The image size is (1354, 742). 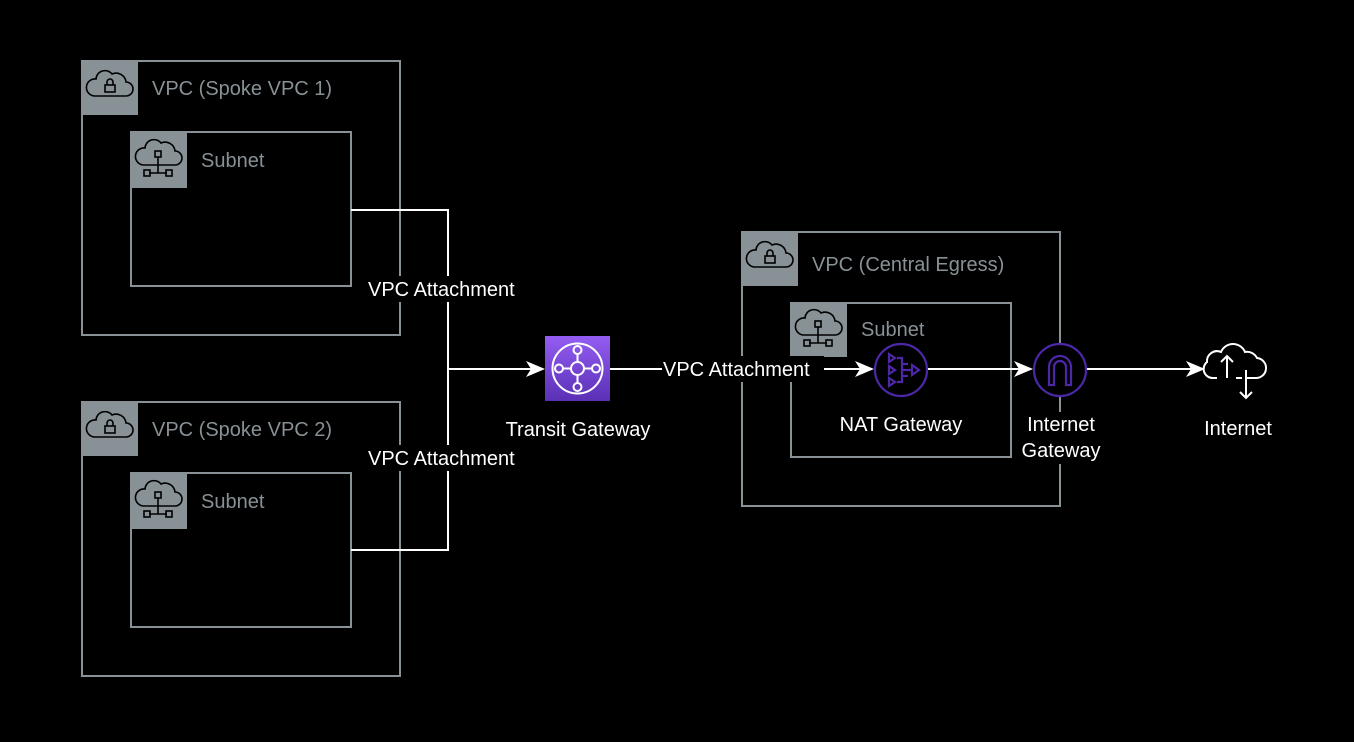 What do you see at coordinates (242, 89) in the screenshot?
I see `vpc-title: VPC (Spoke VPC 1)` at bounding box center [242, 89].